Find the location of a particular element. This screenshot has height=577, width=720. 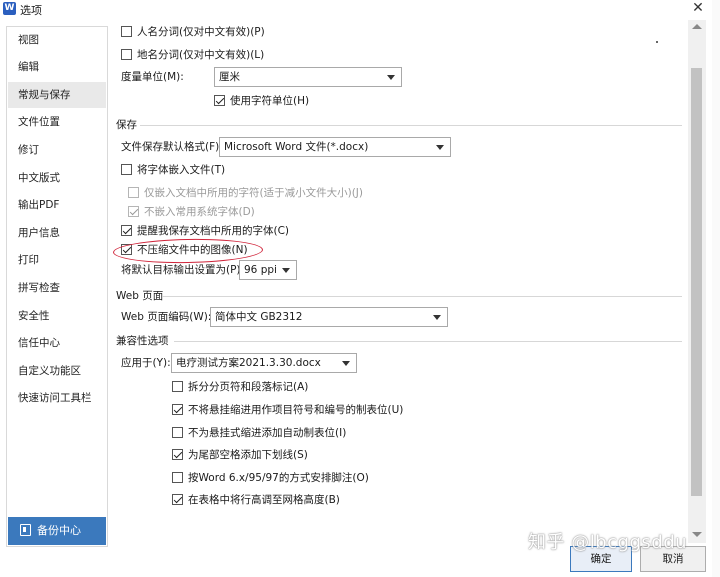

compat-option: 按Word 6.x/95/97的方式安排脚注(O) is located at coordinates (270, 478).